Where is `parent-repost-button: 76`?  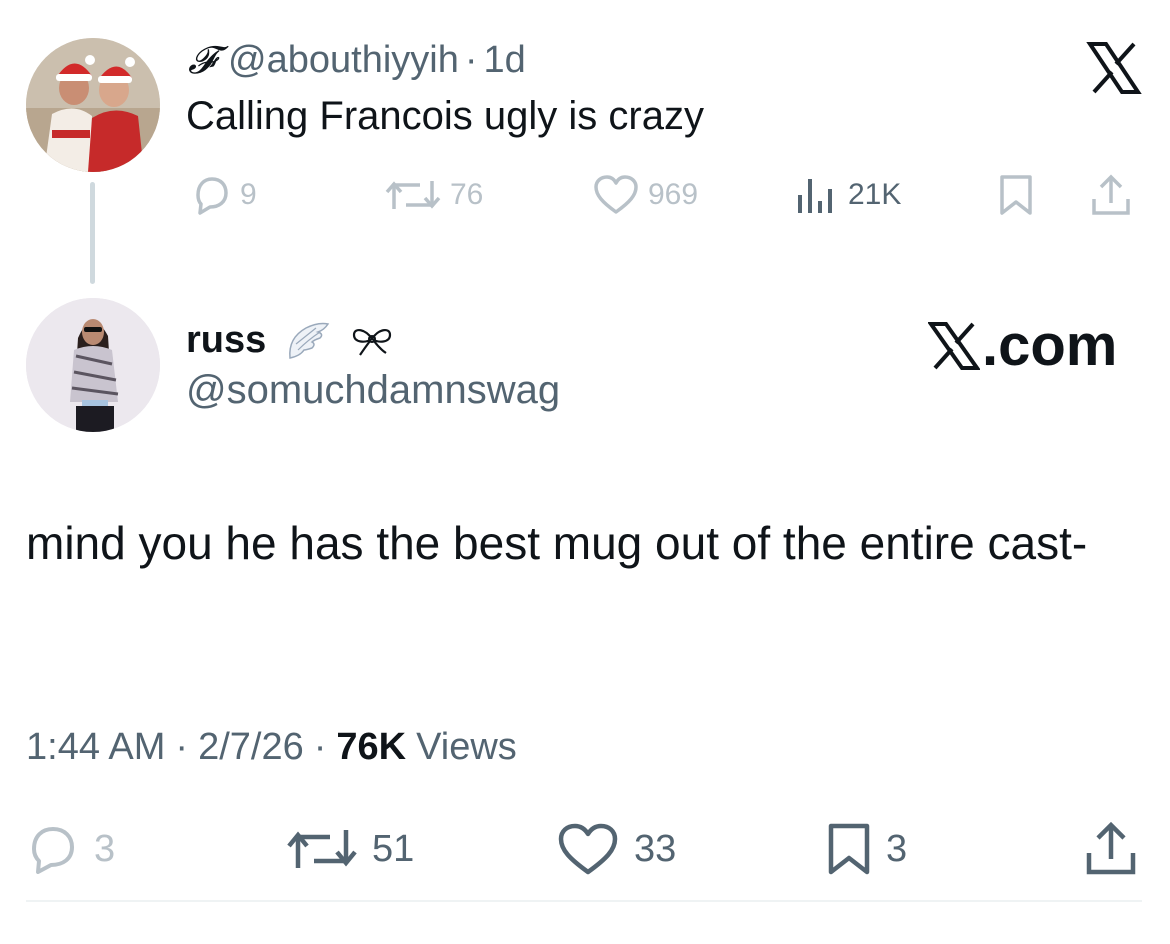
parent-repost-button: 76 is located at coordinates (433, 195).